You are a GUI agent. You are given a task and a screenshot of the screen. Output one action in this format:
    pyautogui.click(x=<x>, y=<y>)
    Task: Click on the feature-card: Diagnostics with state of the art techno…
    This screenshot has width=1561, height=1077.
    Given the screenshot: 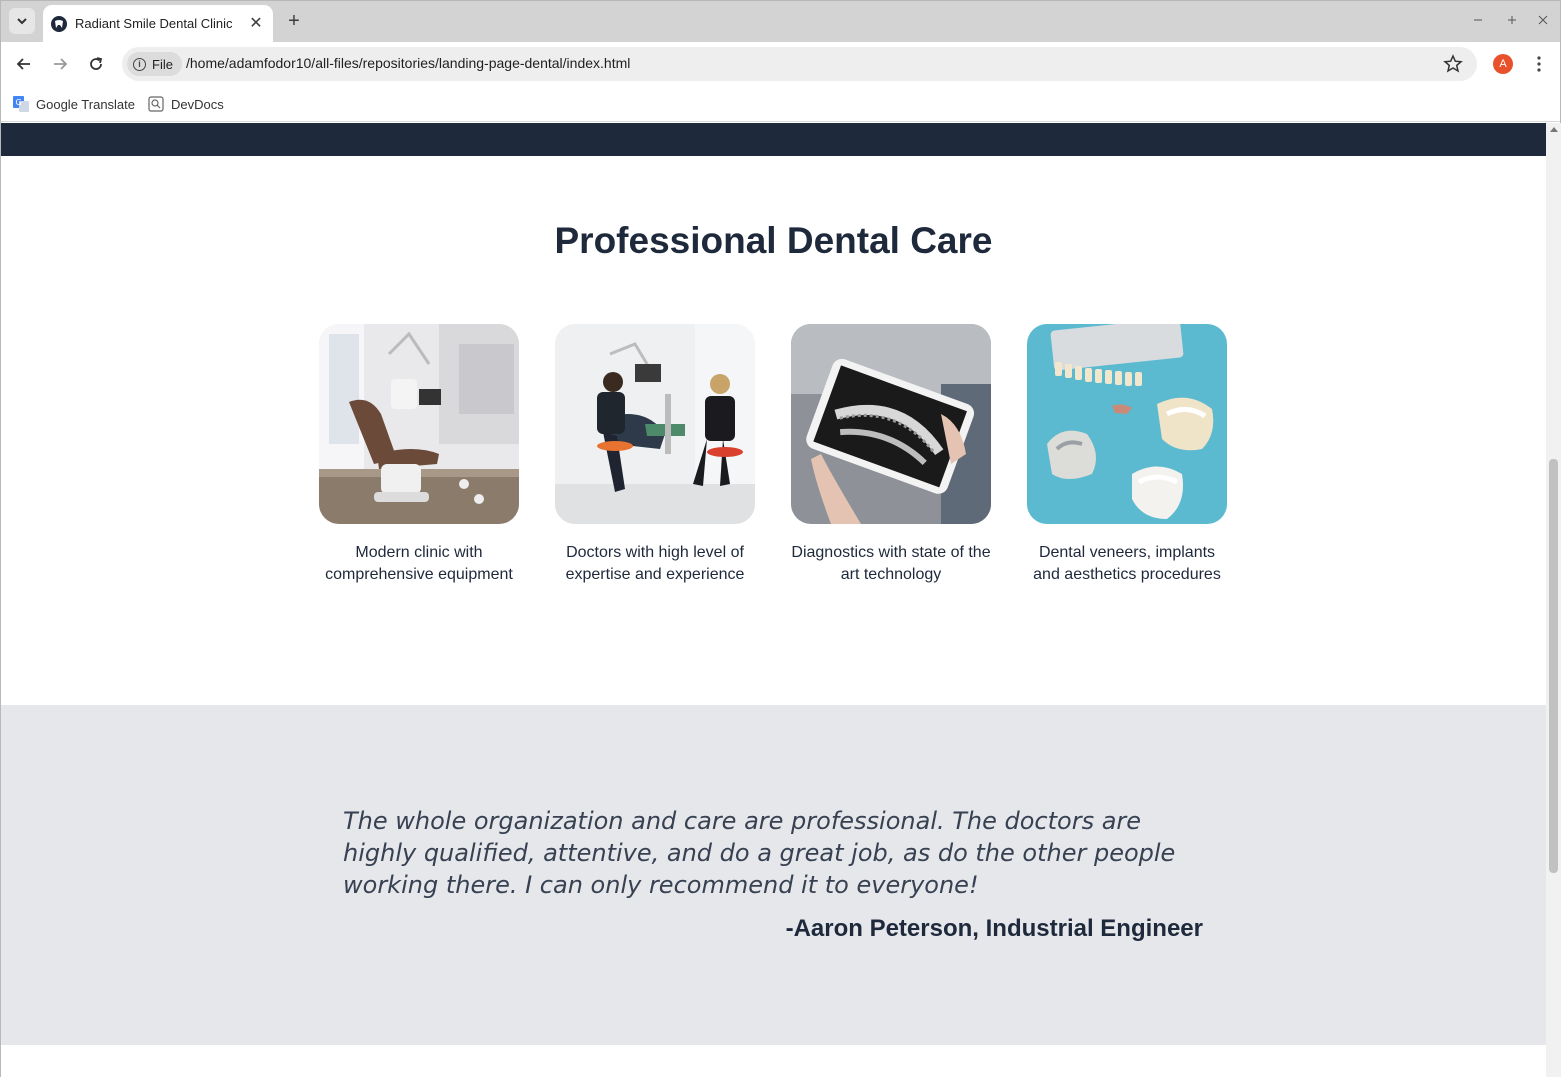 What is the action you would take?
    pyautogui.click(x=891, y=455)
    